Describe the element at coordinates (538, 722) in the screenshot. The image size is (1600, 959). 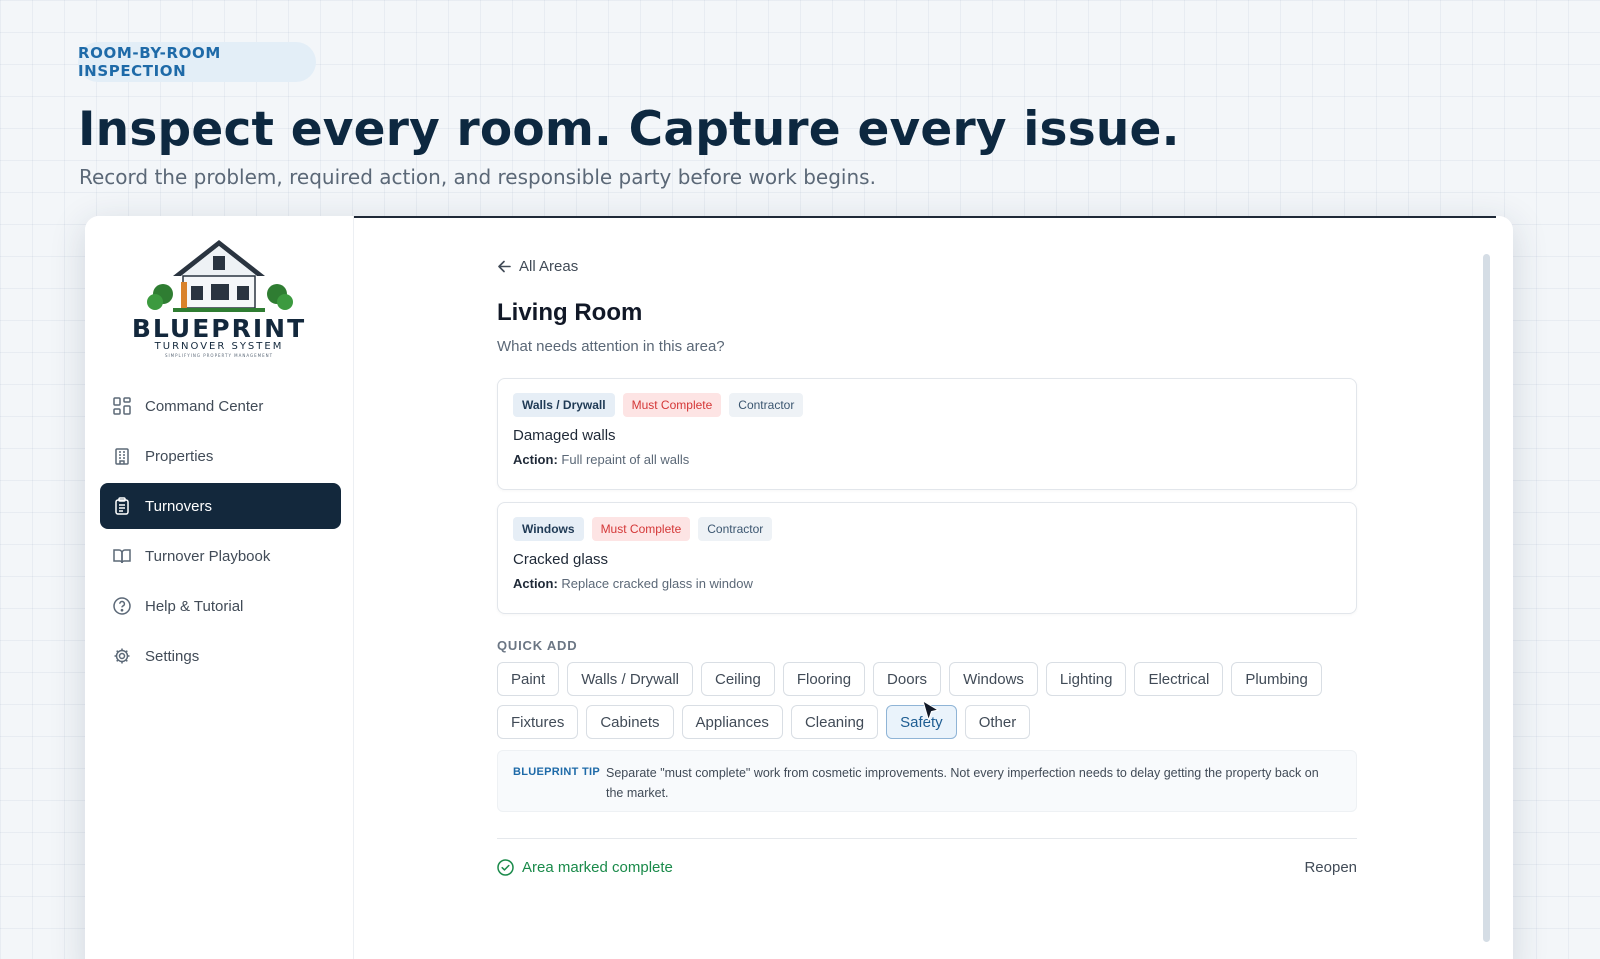
I see `quick-add-fixtures-button: Fixtures` at that location.